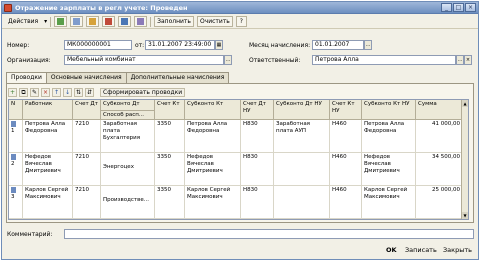 The image size is (480, 261). Describe the element at coordinates (48, 169) in the screenshot. I see `worker-cell: Нефедов Вячеслав Дмитриевич` at that location.